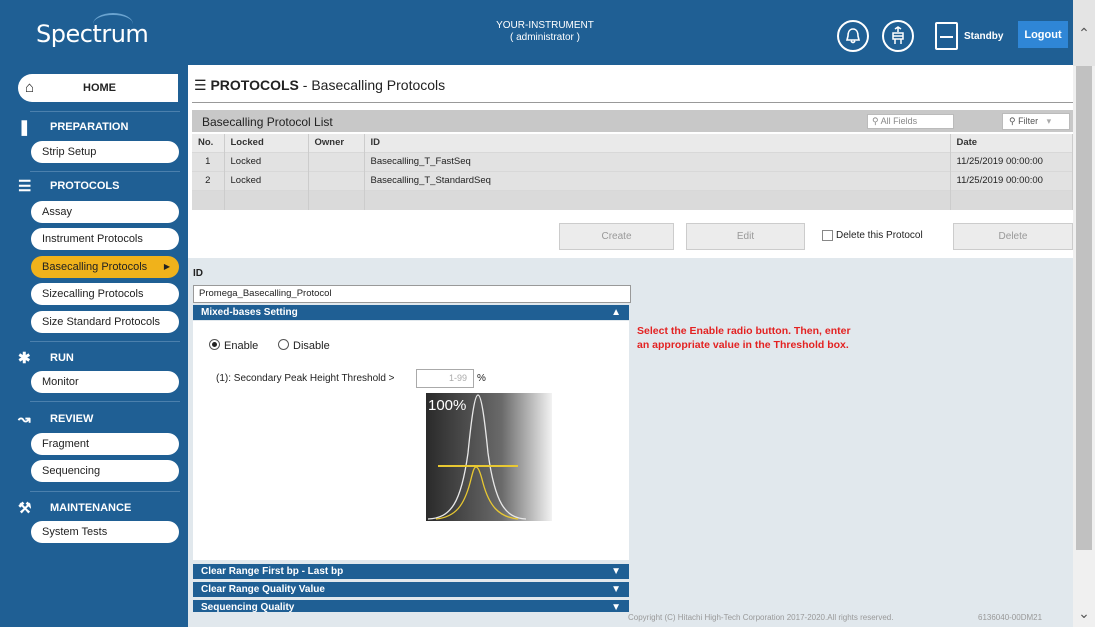 The image size is (1095, 627). Describe the element at coordinates (632, 102) in the screenshot. I see `title-divider` at that location.